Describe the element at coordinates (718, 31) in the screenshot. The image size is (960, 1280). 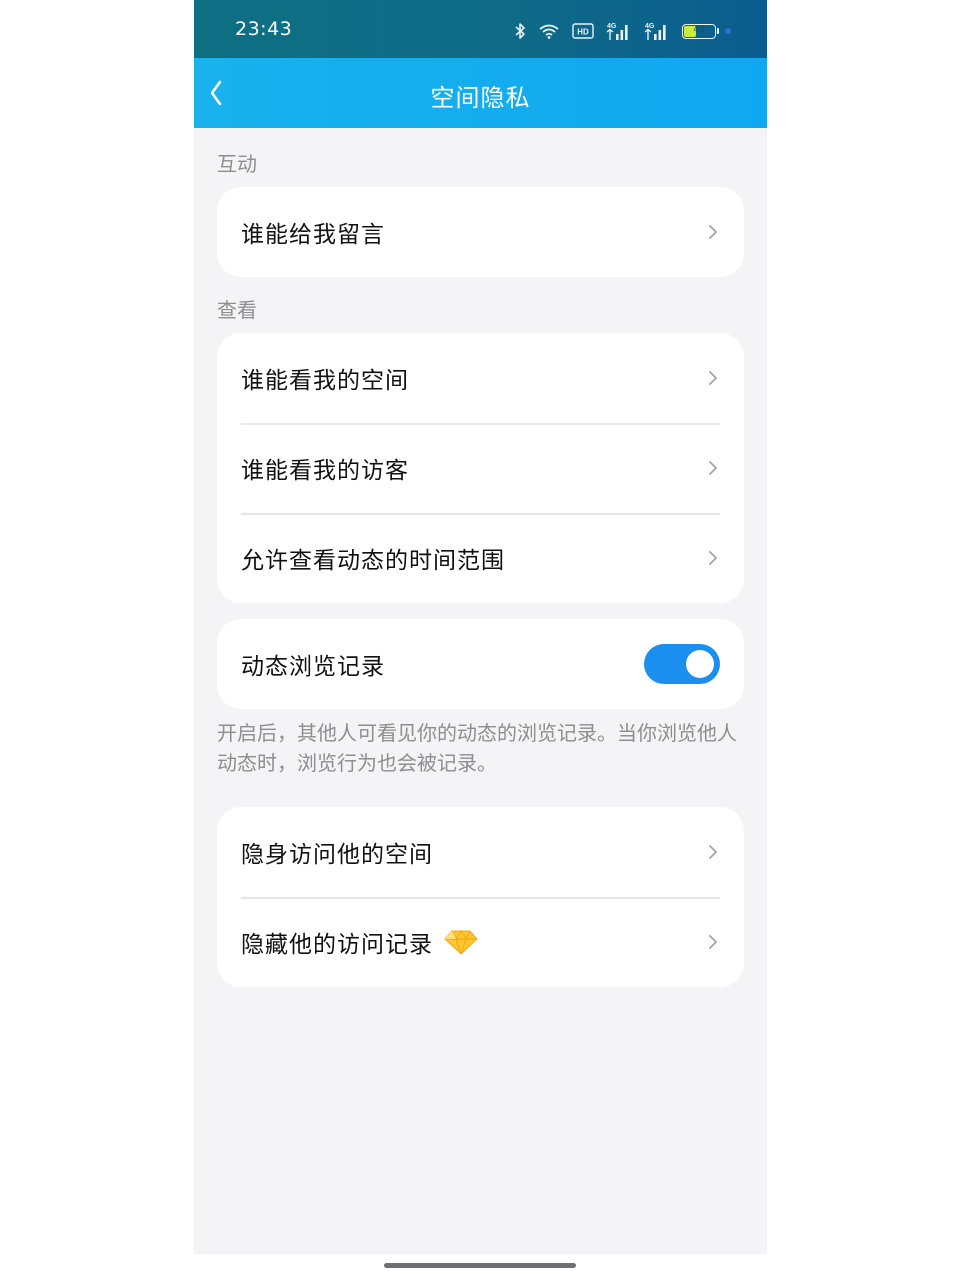
I see `battery-nub` at that location.